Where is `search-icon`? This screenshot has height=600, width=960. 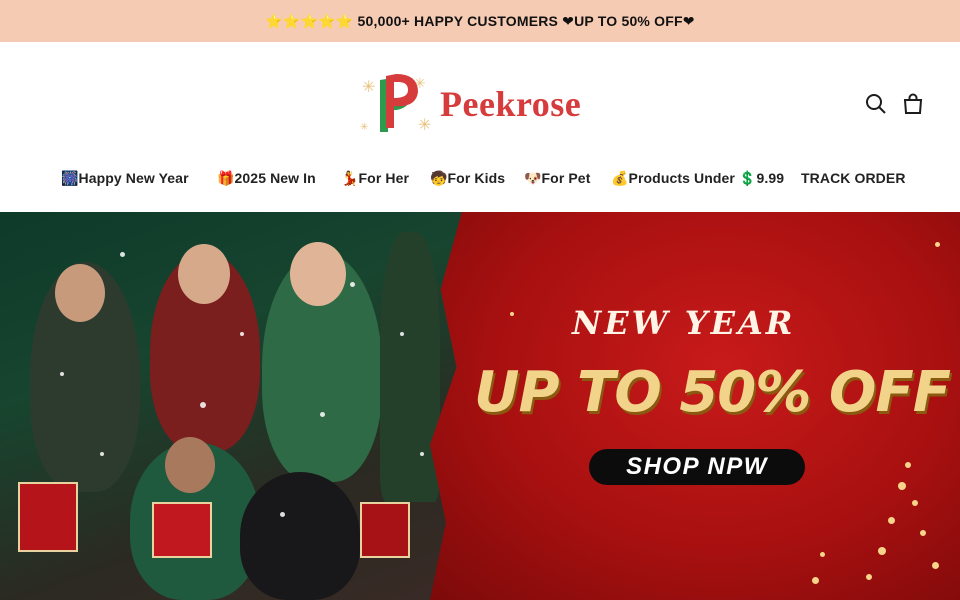
search-icon is located at coordinates (876, 104).